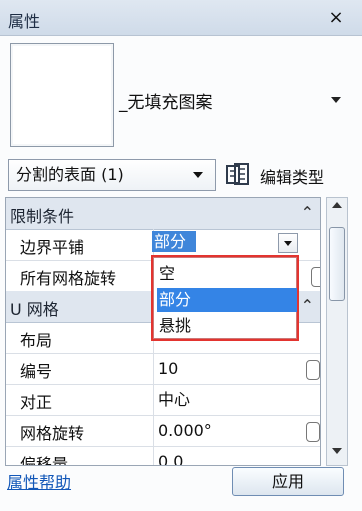 This screenshot has height=511, width=362. What do you see at coordinates (337, 264) in the screenshot?
I see `scrollbar-thumb` at bounding box center [337, 264].